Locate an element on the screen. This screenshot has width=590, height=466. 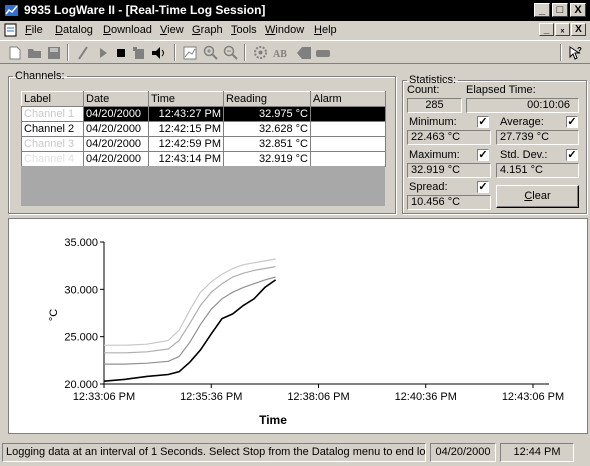
average-value: 27.739 °C is located at coordinates (537, 137).